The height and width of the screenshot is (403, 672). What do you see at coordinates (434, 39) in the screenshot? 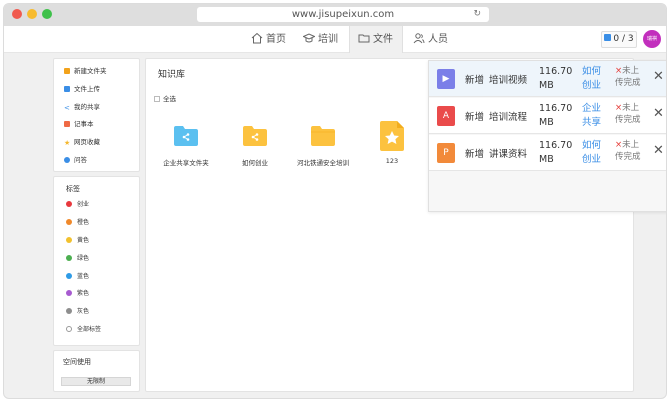
I see `nav-people: 人员` at bounding box center [434, 39].